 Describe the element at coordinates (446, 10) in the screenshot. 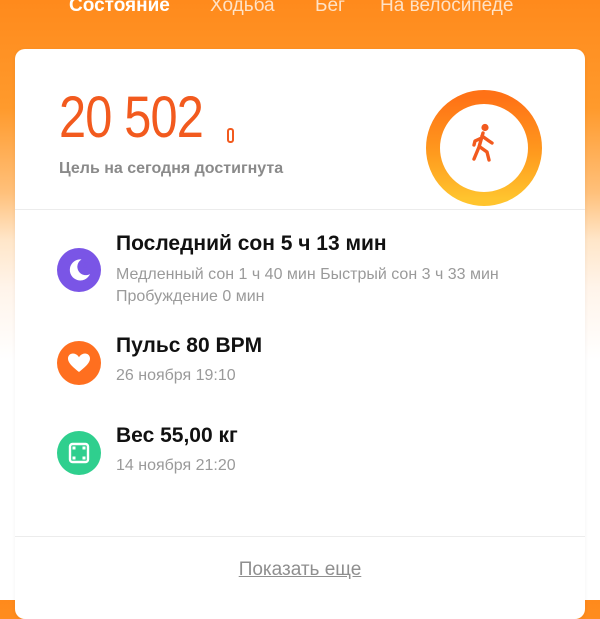

I see `tab-cycling: На велосипеде` at that location.